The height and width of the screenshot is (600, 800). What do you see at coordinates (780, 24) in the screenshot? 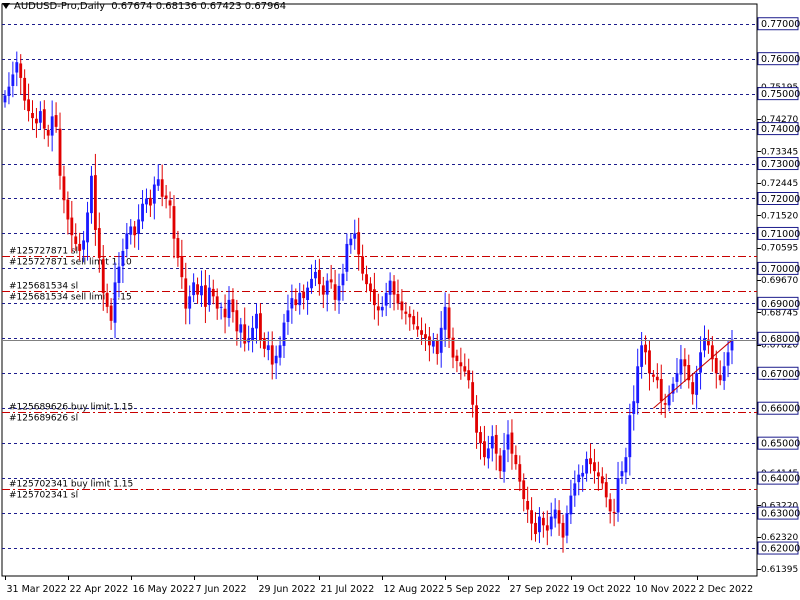
I see `price-level-label: 0.77000` at bounding box center [780, 24].